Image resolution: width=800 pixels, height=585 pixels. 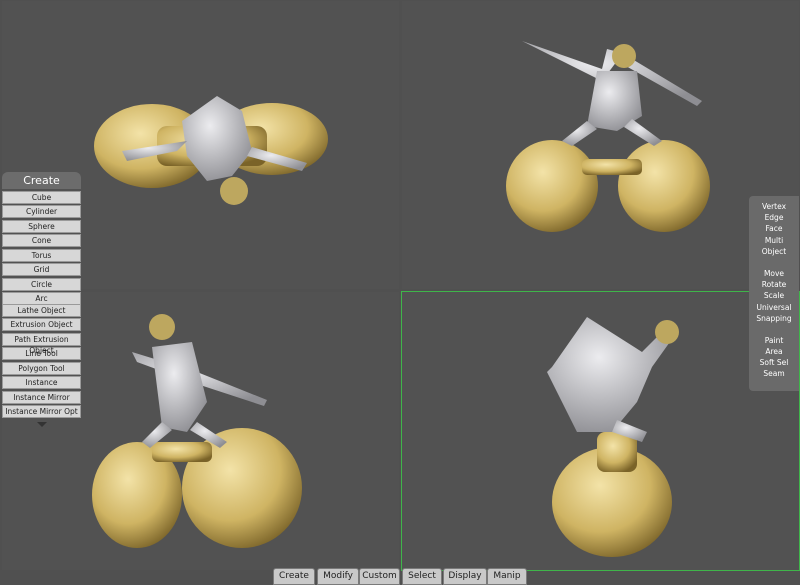 I want to click on instance-button: Instance, so click(x=41, y=382).